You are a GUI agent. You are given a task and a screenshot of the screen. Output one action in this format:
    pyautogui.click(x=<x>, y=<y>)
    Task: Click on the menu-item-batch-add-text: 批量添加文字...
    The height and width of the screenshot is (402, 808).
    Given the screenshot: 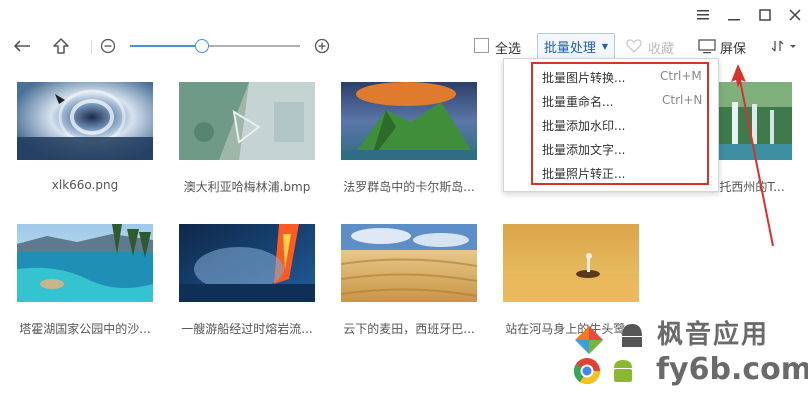 What is the action you would take?
    pyautogui.click(x=583, y=149)
    